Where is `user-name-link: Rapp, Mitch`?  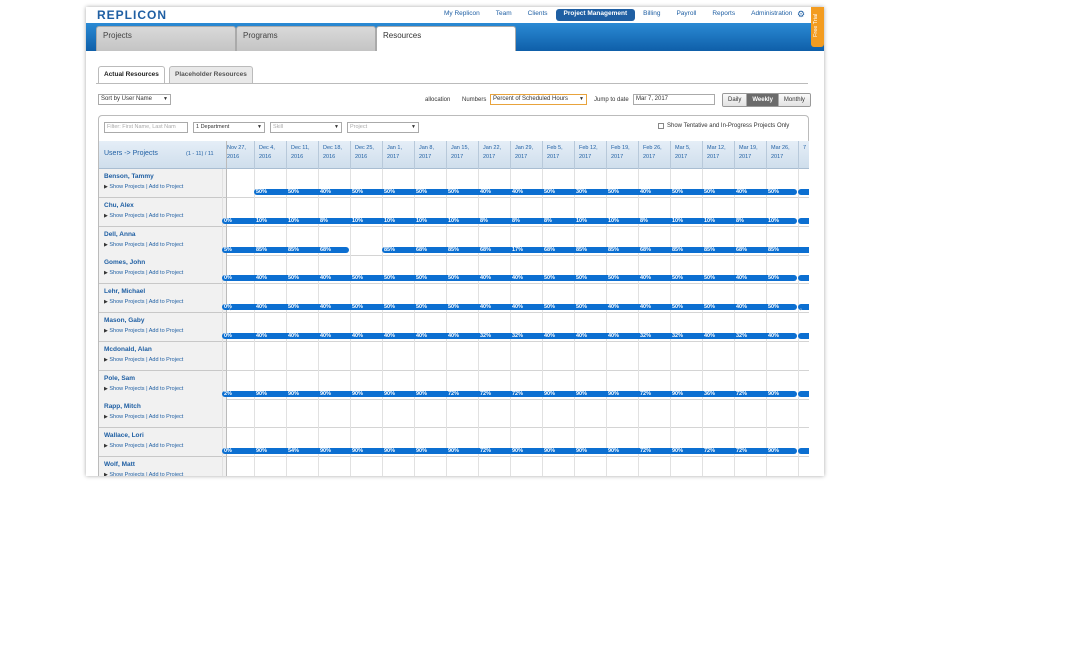 user-name-link: Rapp, Mitch is located at coordinates (122, 406).